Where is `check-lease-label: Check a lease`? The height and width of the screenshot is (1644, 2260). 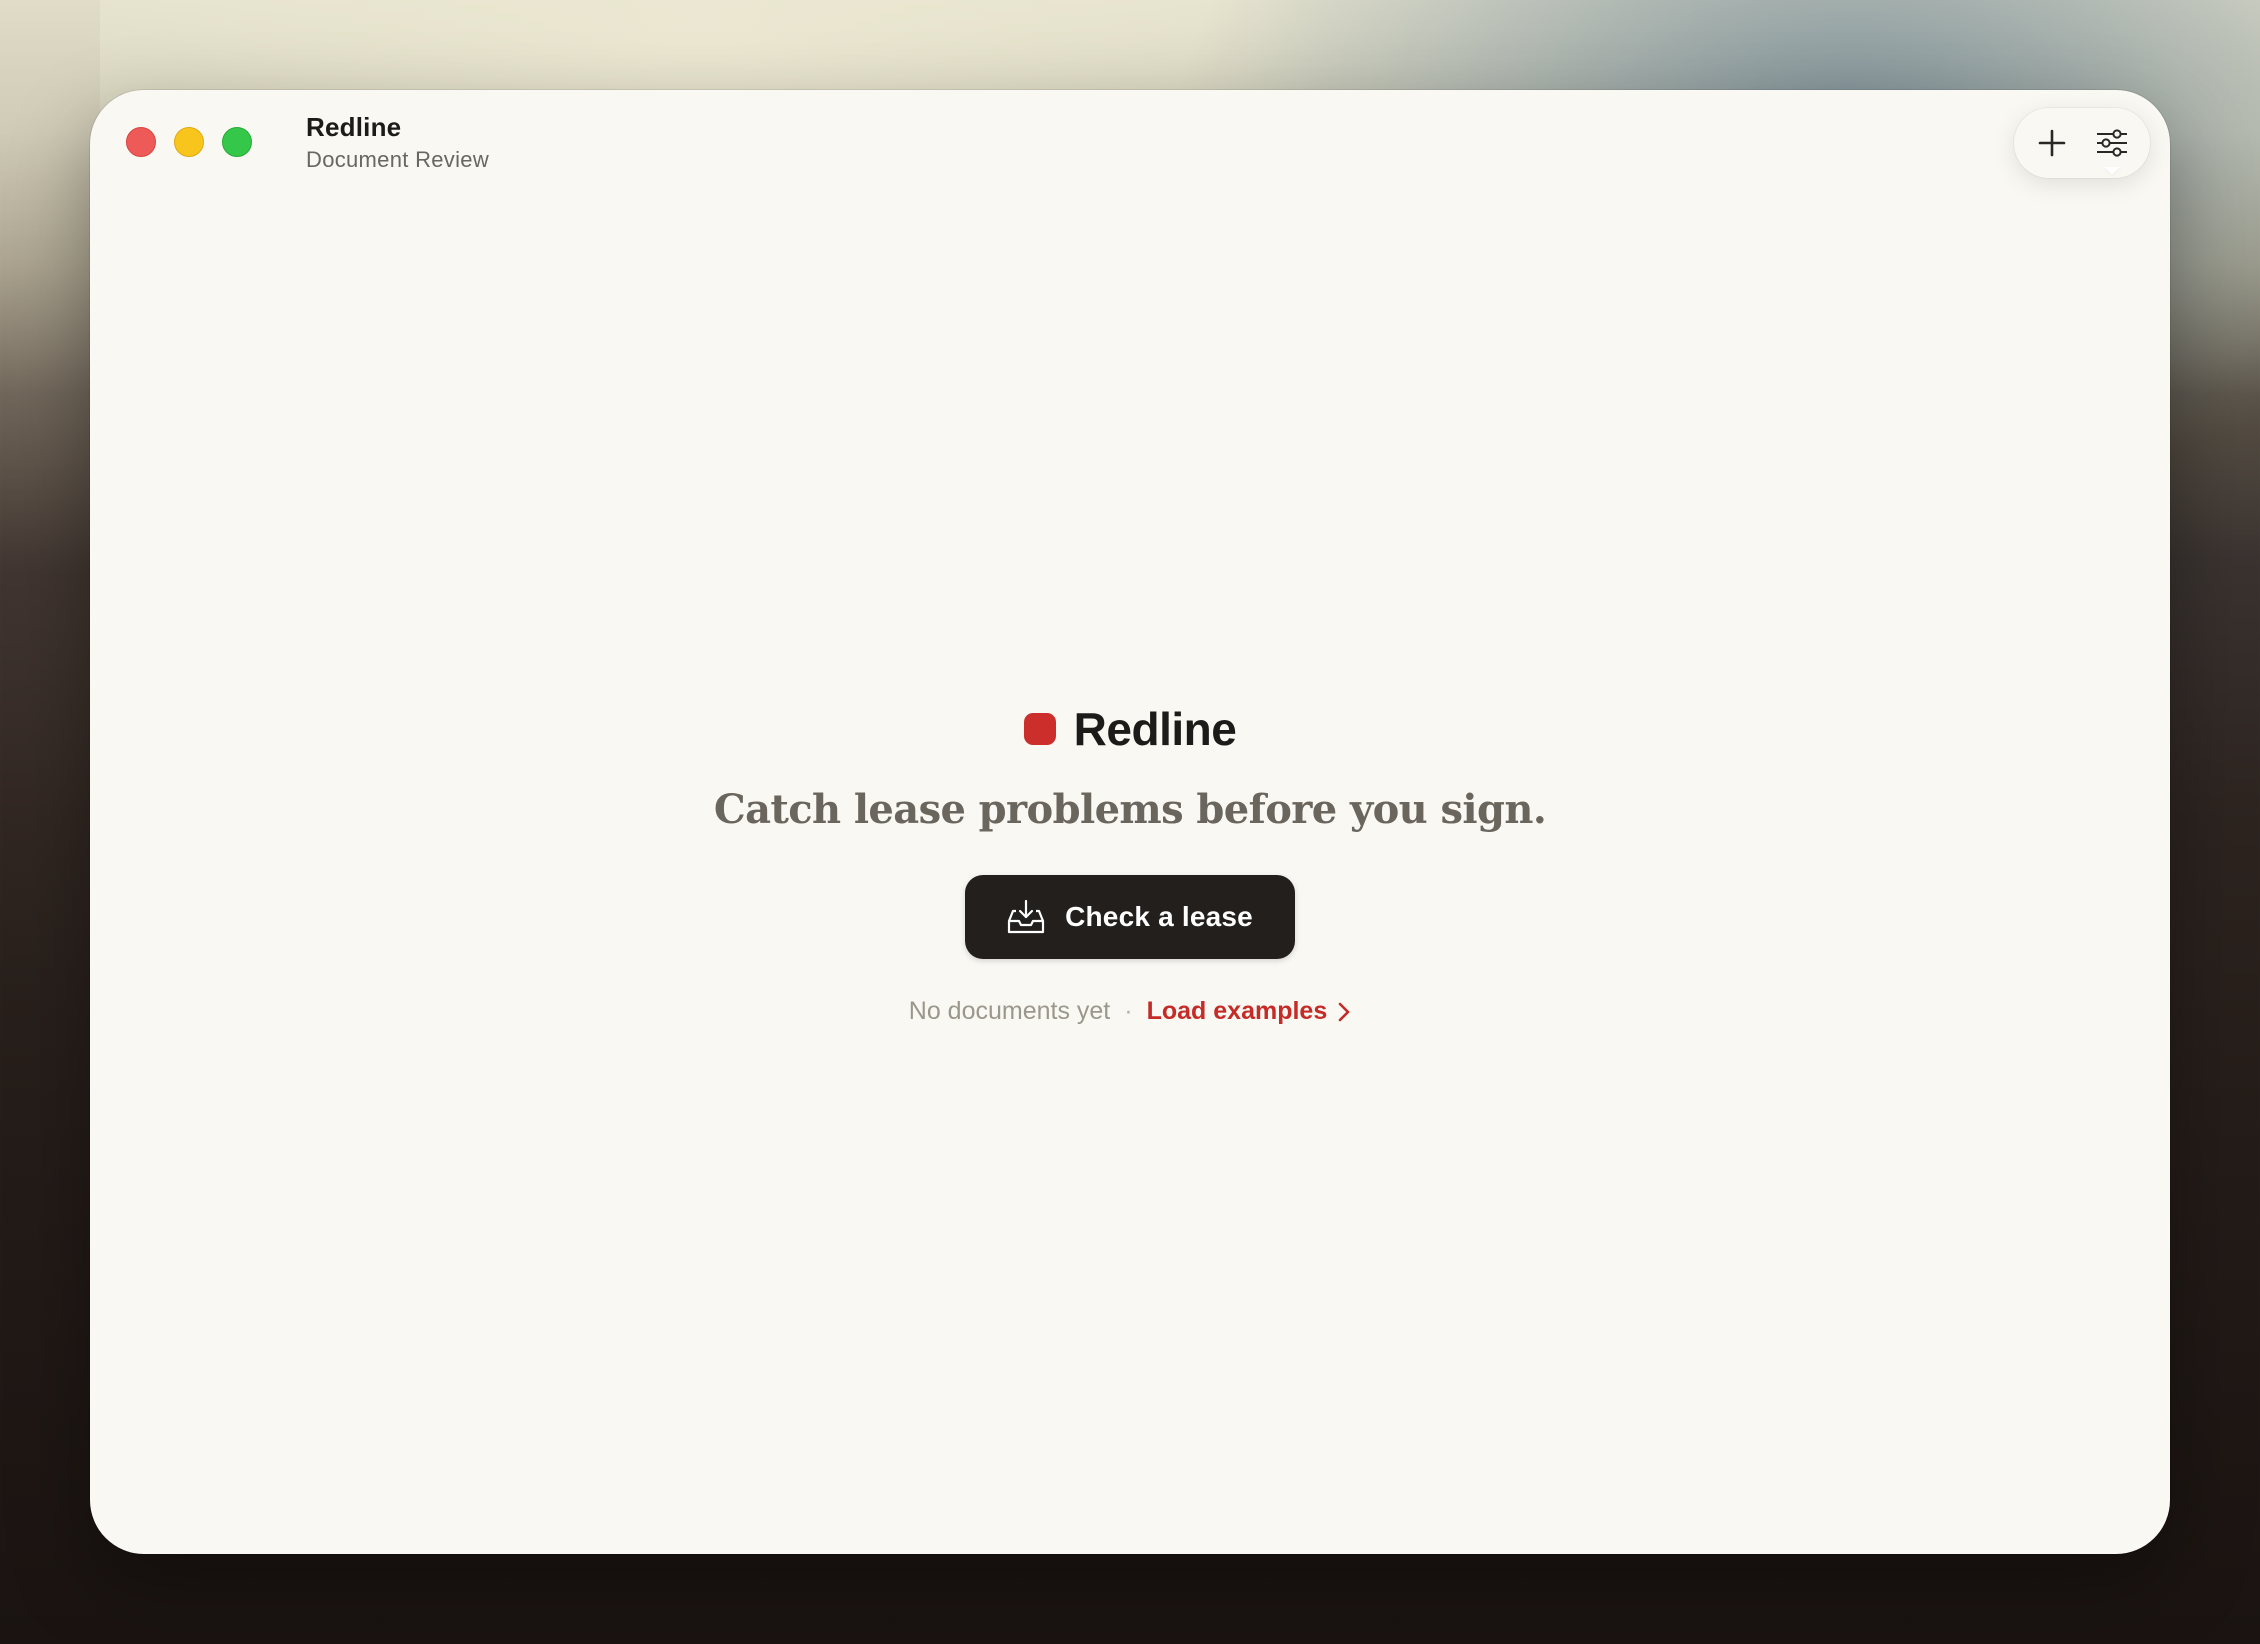
check-lease-label: Check a lease is located at coordinates (1159, 916).